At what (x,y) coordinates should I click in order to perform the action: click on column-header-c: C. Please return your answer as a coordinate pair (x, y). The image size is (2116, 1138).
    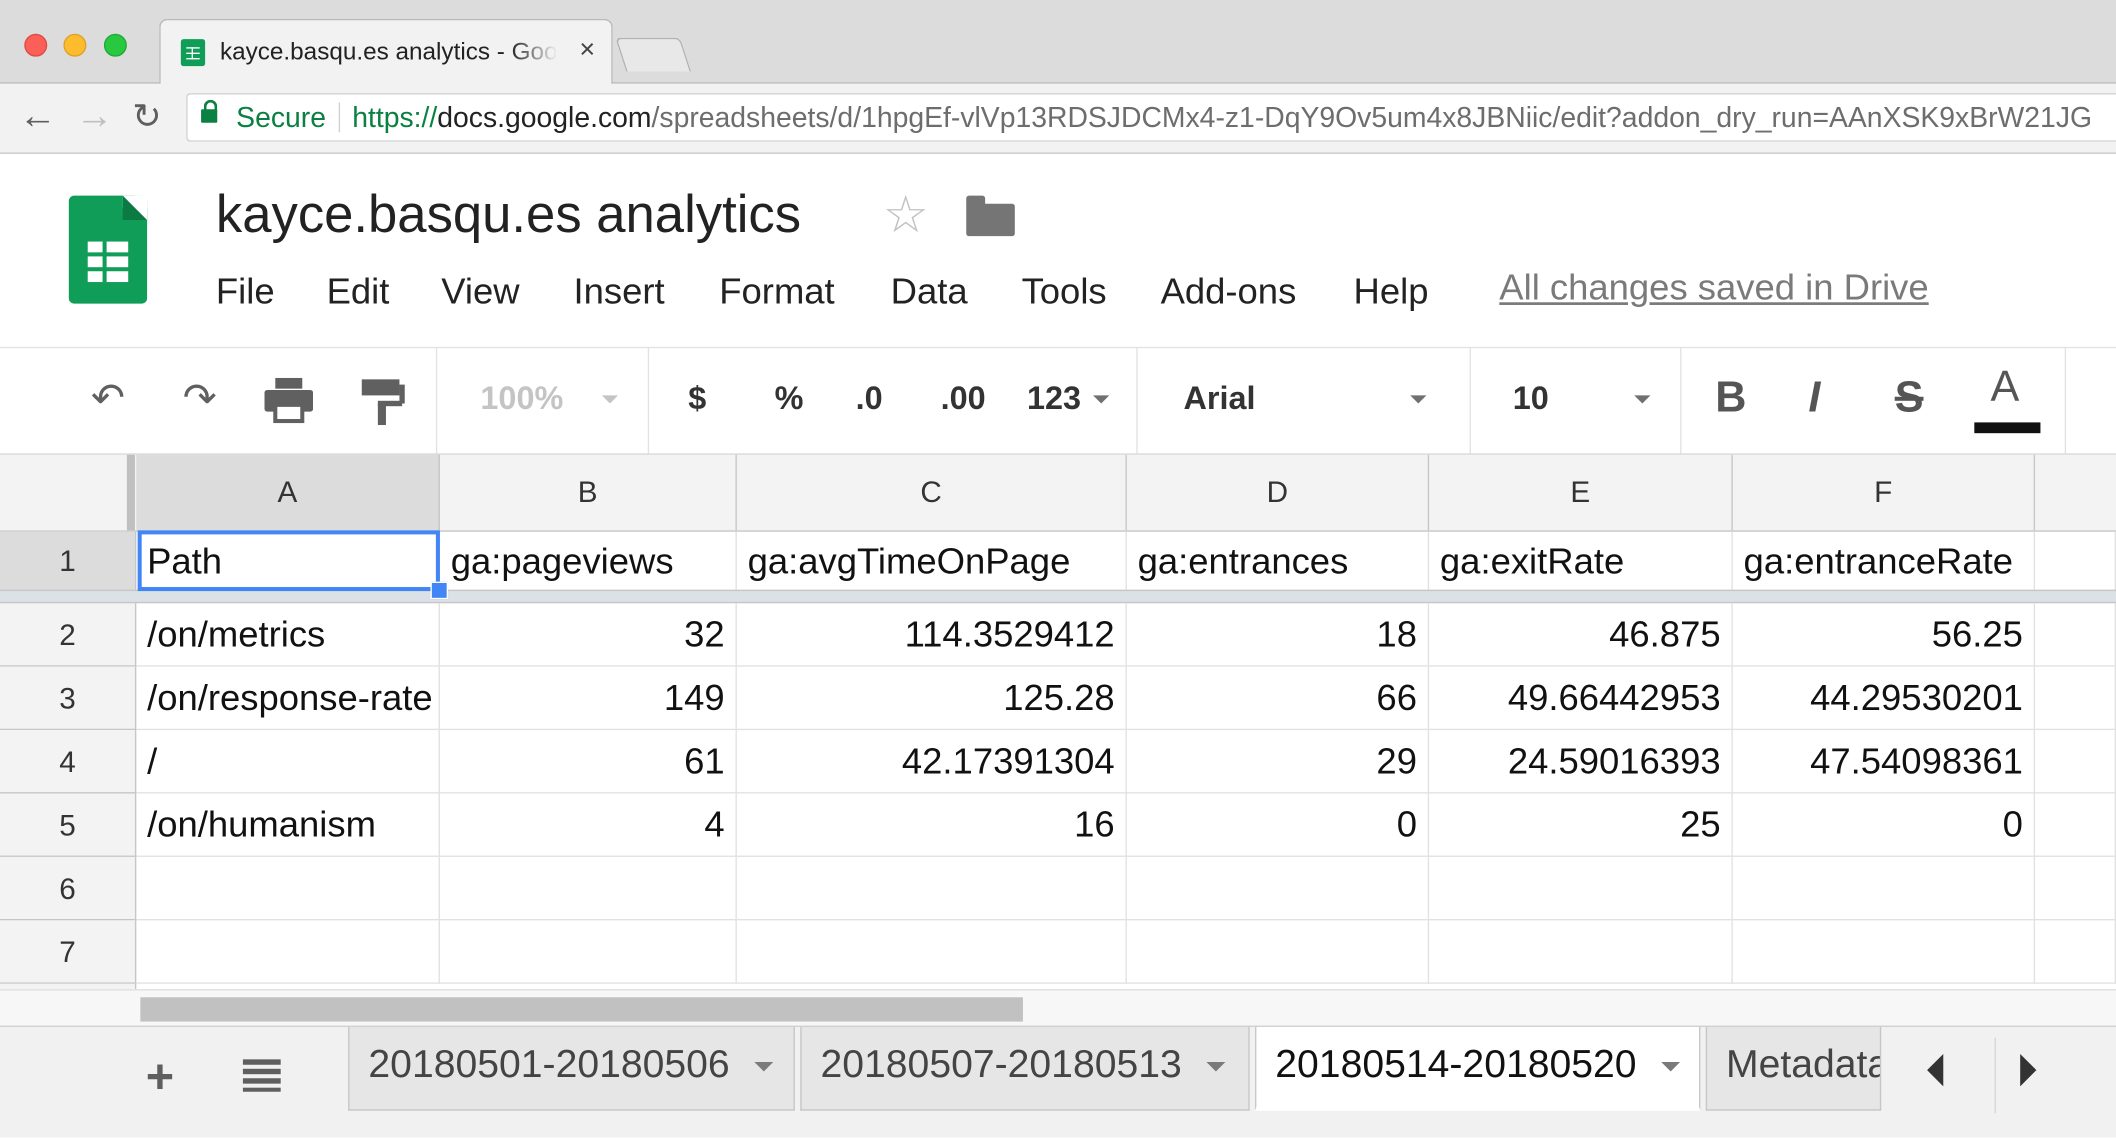
    Looking at the image, I should click on (932, 492).